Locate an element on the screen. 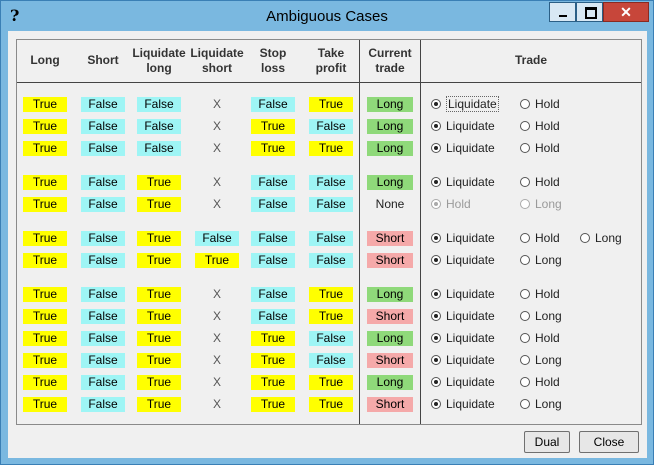 The height and width of the screenshot is (465, 654). close-window-button: ✕ is located at coordinates (626, 12).